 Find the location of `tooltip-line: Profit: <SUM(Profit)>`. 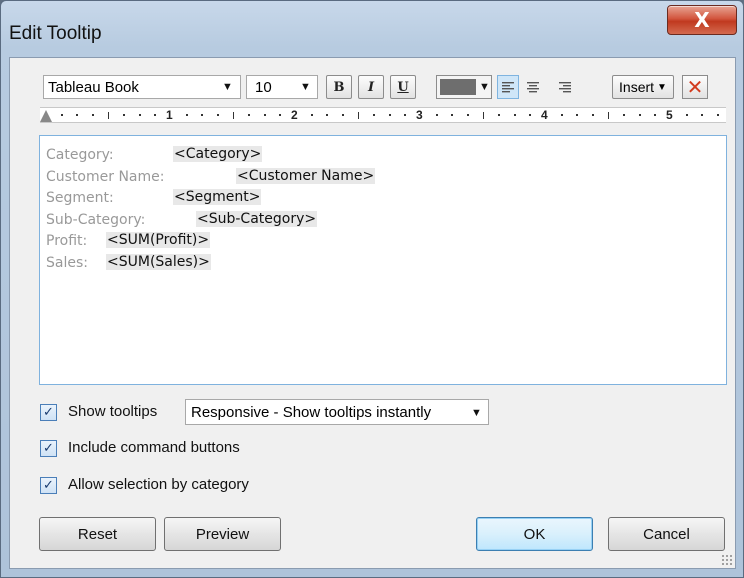

tooltip-line: Profit: <SUM(Profit)> is located at coordinates (346, 242).